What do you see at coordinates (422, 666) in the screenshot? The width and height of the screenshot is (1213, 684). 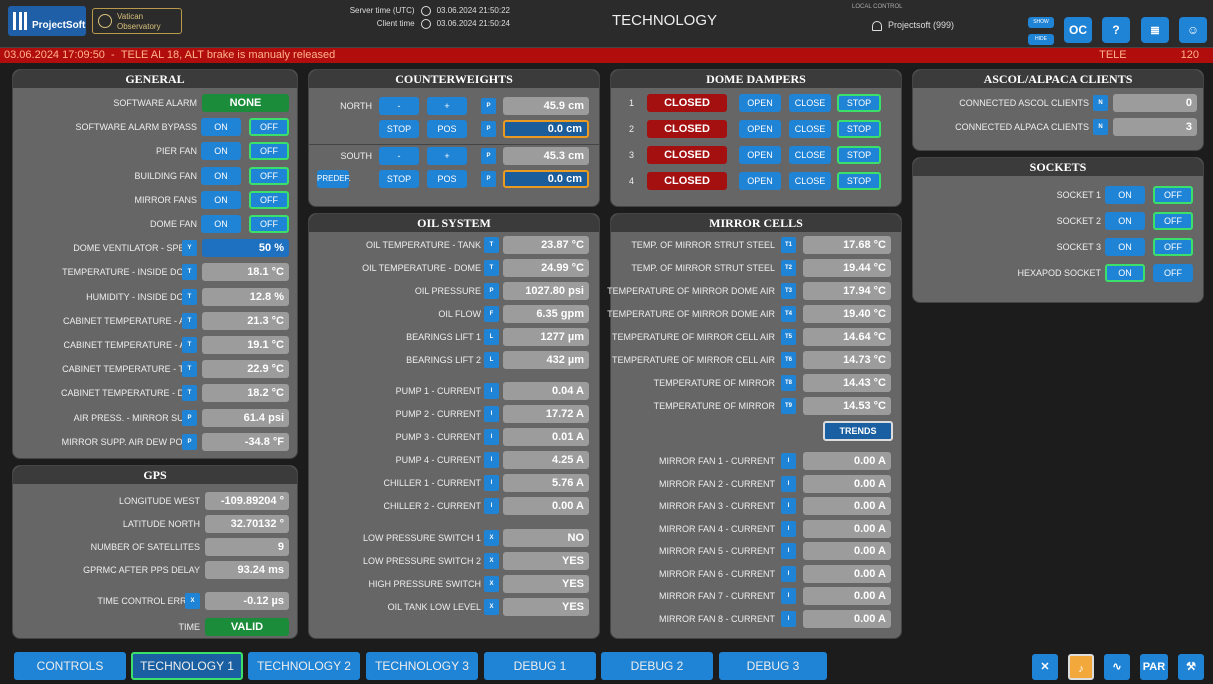 I see `tab-technology-3: TECHNOLOGY 3` at bounding box center [422, 666].